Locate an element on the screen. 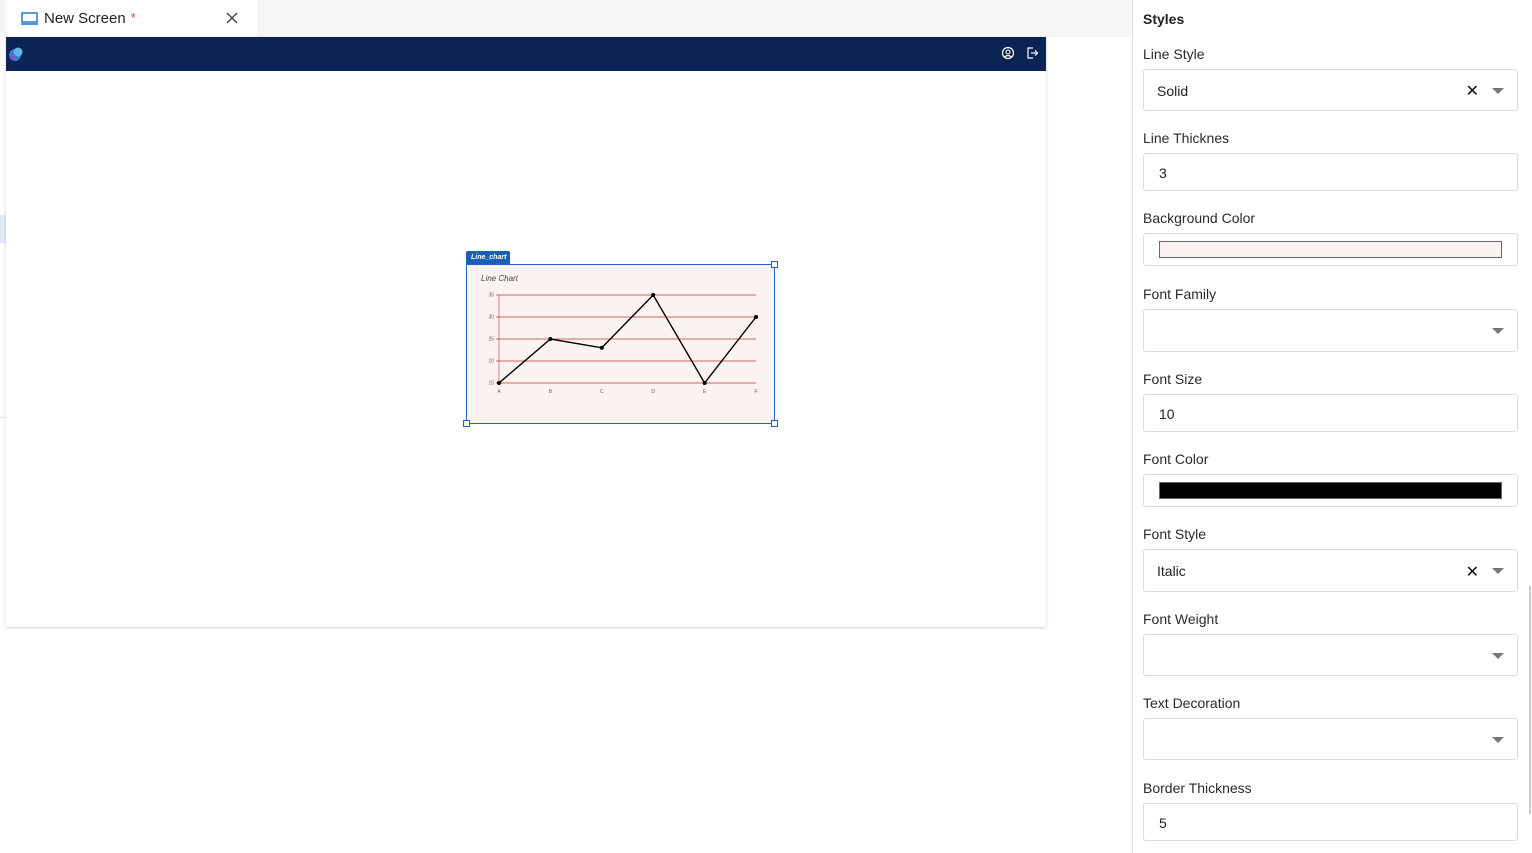 This screenshot has height=853, width=1532. text-decoration-label: Text Decoration is located at coordinates (1192, 703).